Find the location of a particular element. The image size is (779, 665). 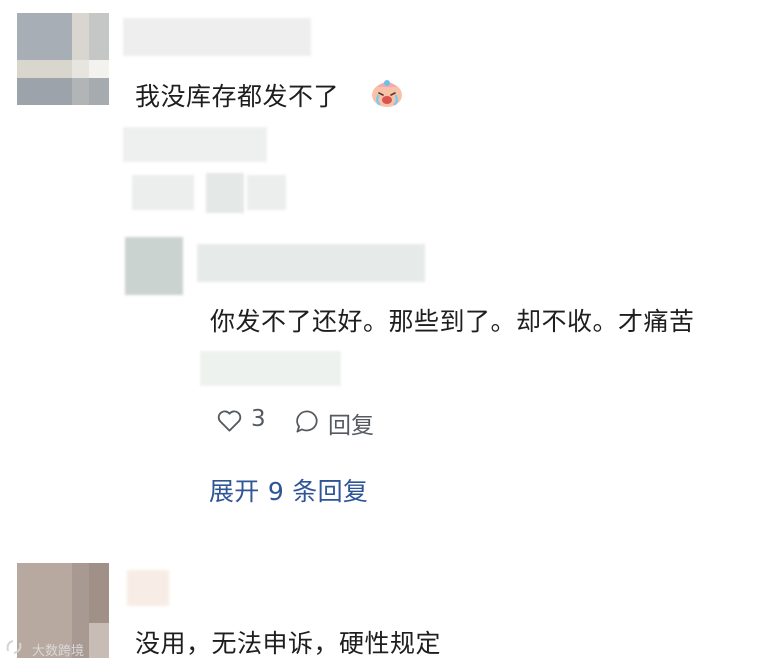

reply-button: 回复 is located at coordinates (351, 423).